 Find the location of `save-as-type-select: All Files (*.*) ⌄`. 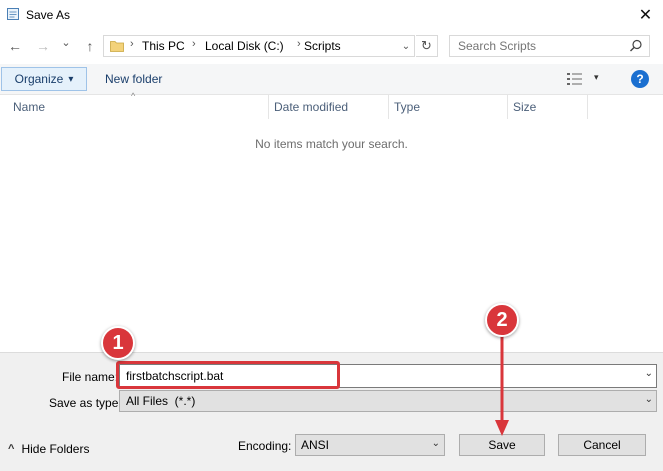

save-as-type-select: All Files (*.*) ⌄ is located at coordinates (388, 401).